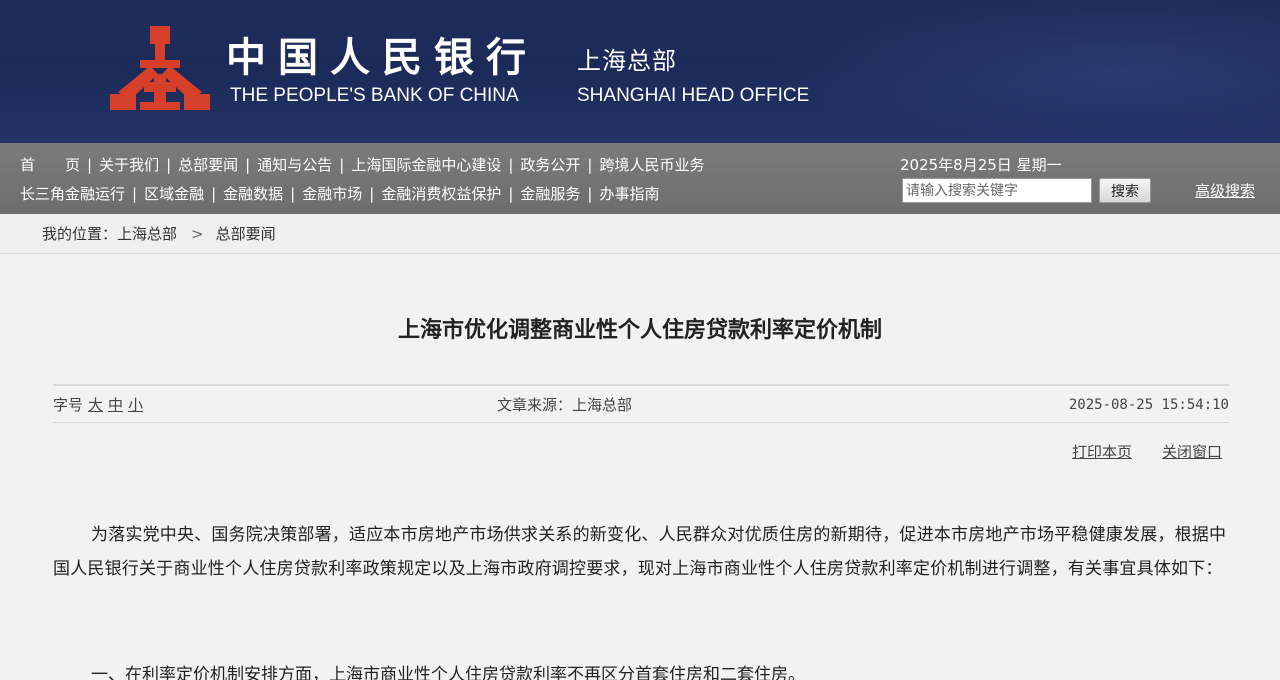 This screenshot has width=1280, height=680. What do you see at coordinates (160, 68) in the screenshot?
I see `pboc-logo-icon` at bounding box center [160, 68].